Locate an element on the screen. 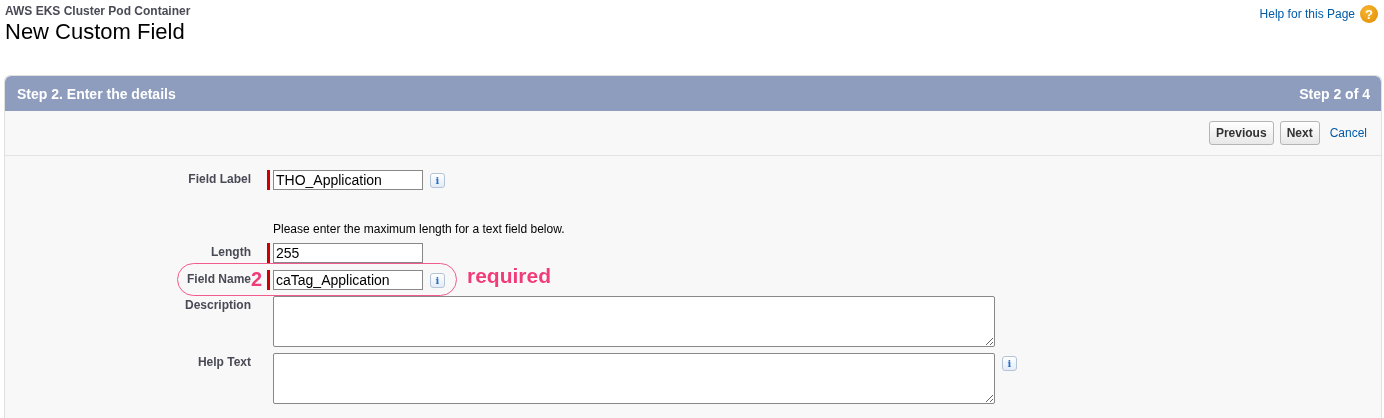 This screenshot has width=1384, height=418. annotation-note: required is located at coordinates (509, 276).